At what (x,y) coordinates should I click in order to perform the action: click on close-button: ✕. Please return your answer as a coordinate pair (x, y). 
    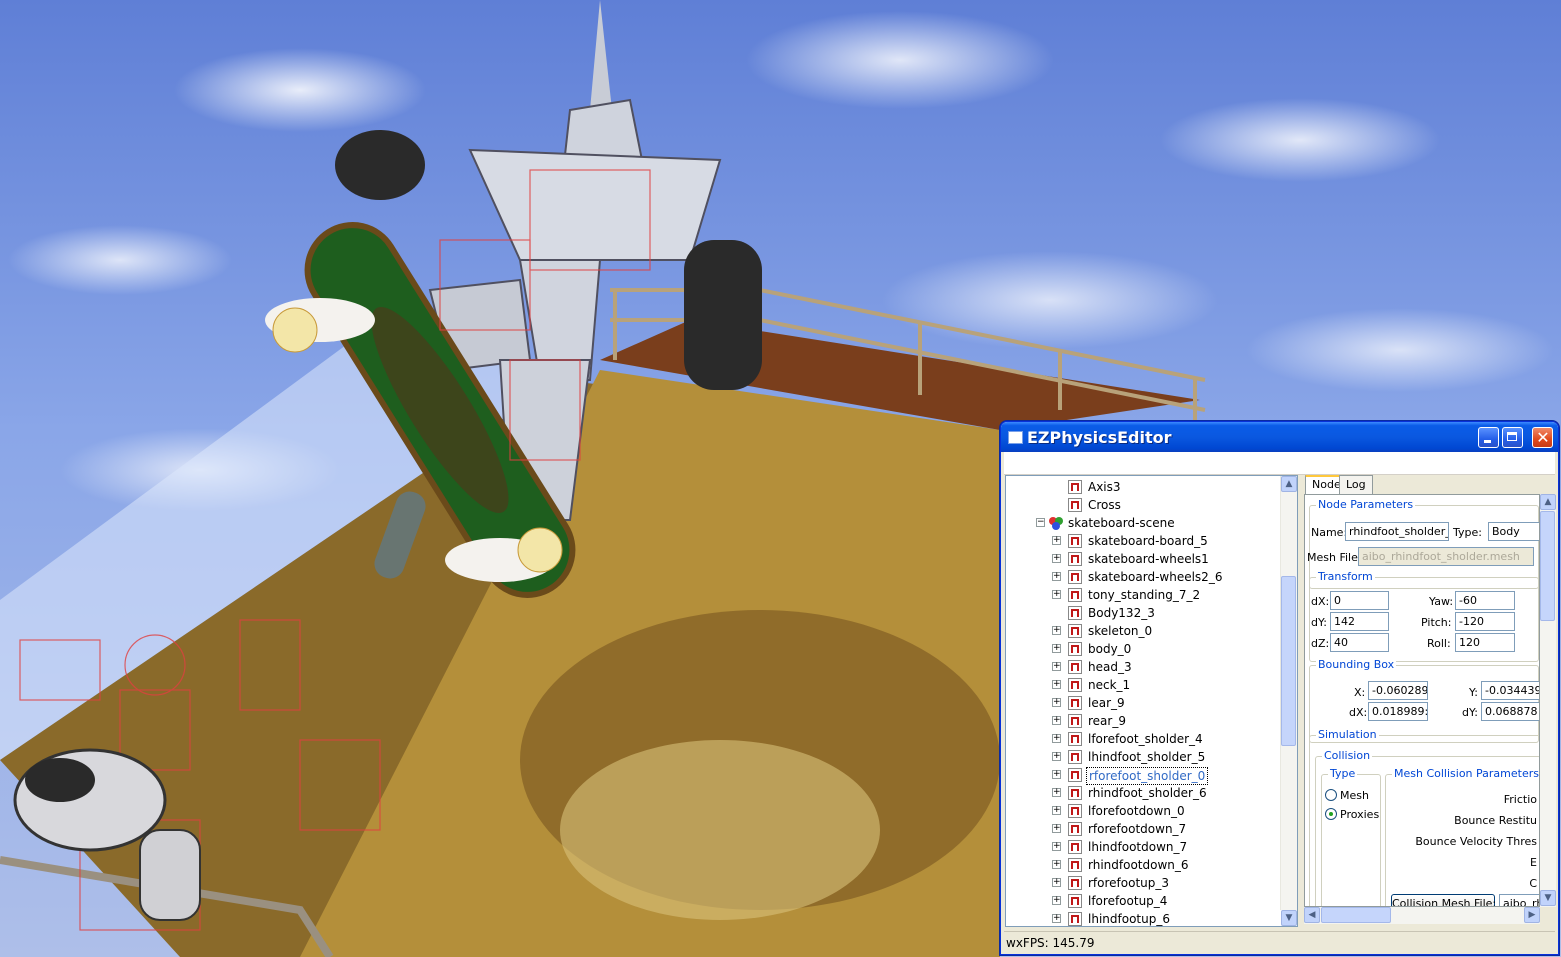
    Looking at the image, I should click on (1542, 437).